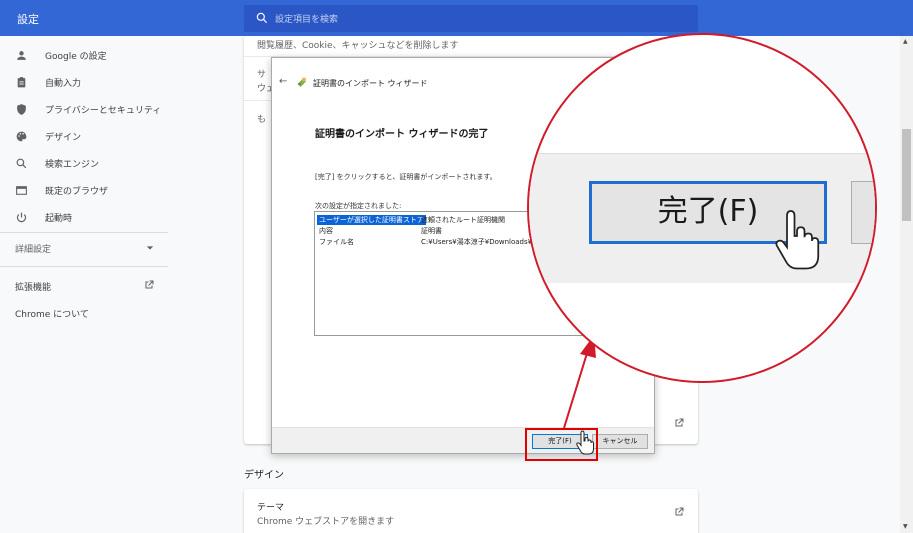 This screenshot has width=913, height=533. I want to click on browser-icon, so click(21, 190).